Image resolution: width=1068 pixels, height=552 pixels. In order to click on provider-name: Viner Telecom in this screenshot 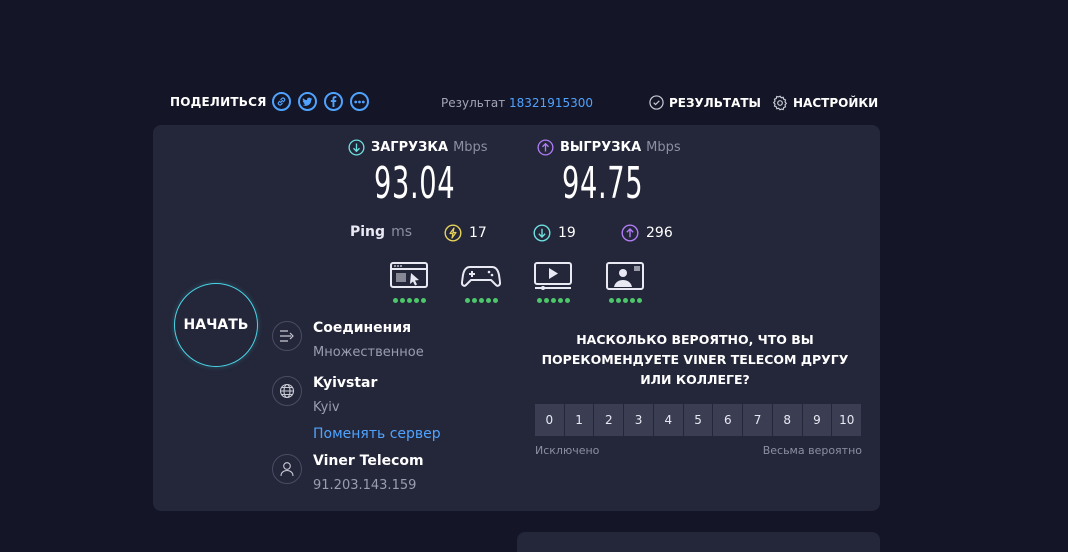, I will do `click(368, 461)`.